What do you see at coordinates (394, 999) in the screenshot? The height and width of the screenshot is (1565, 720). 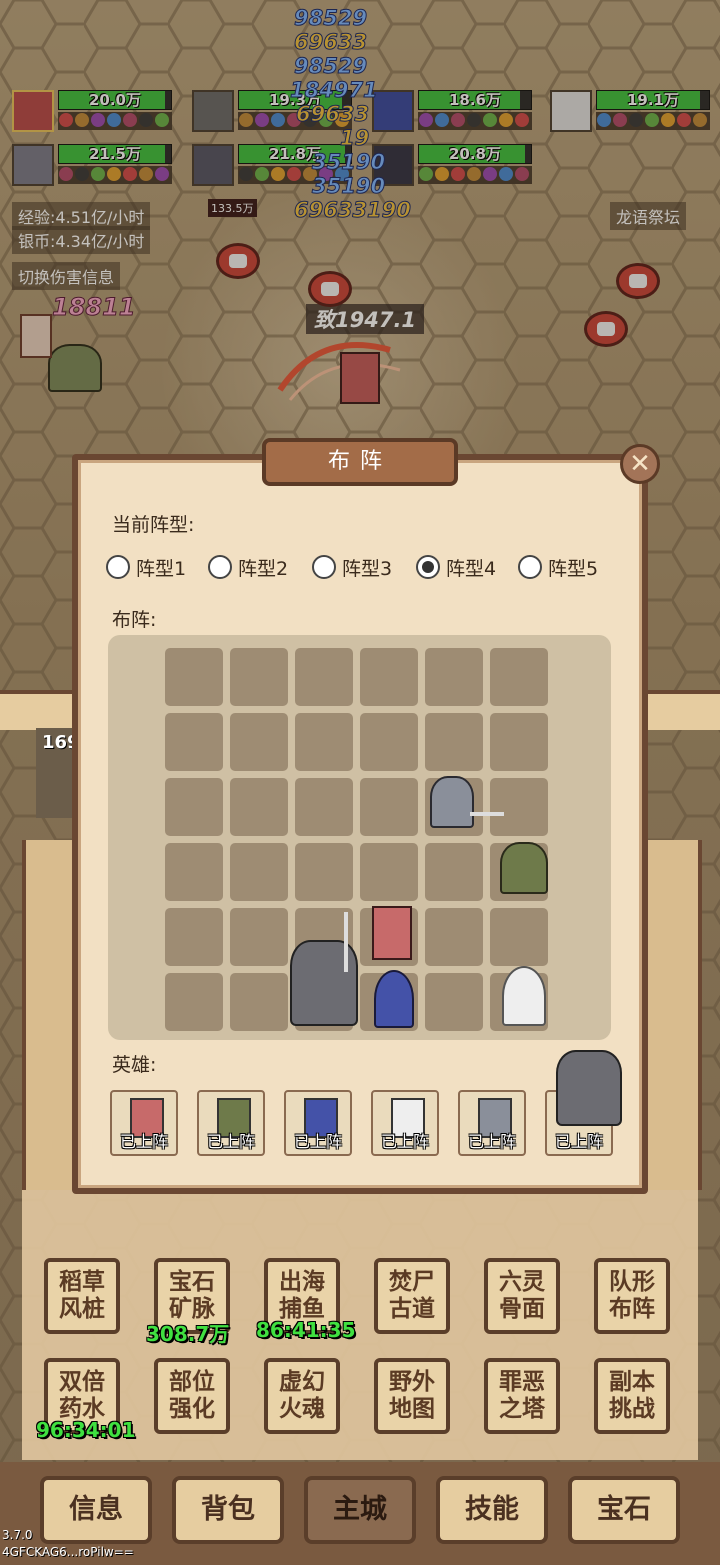 I see `wizard-unit-icon` at bounding box center [394, 999].